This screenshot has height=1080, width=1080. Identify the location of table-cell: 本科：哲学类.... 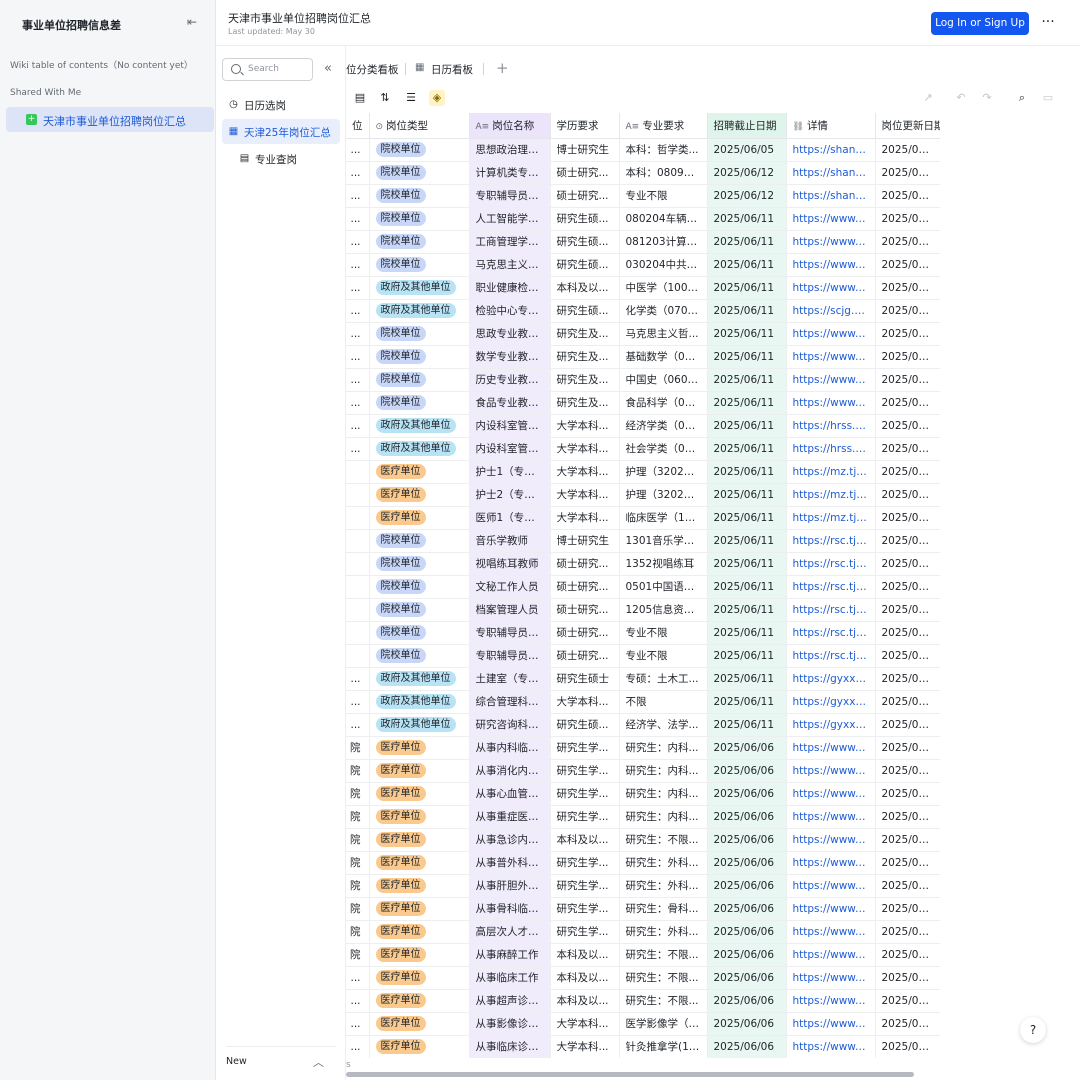
(663, 150).